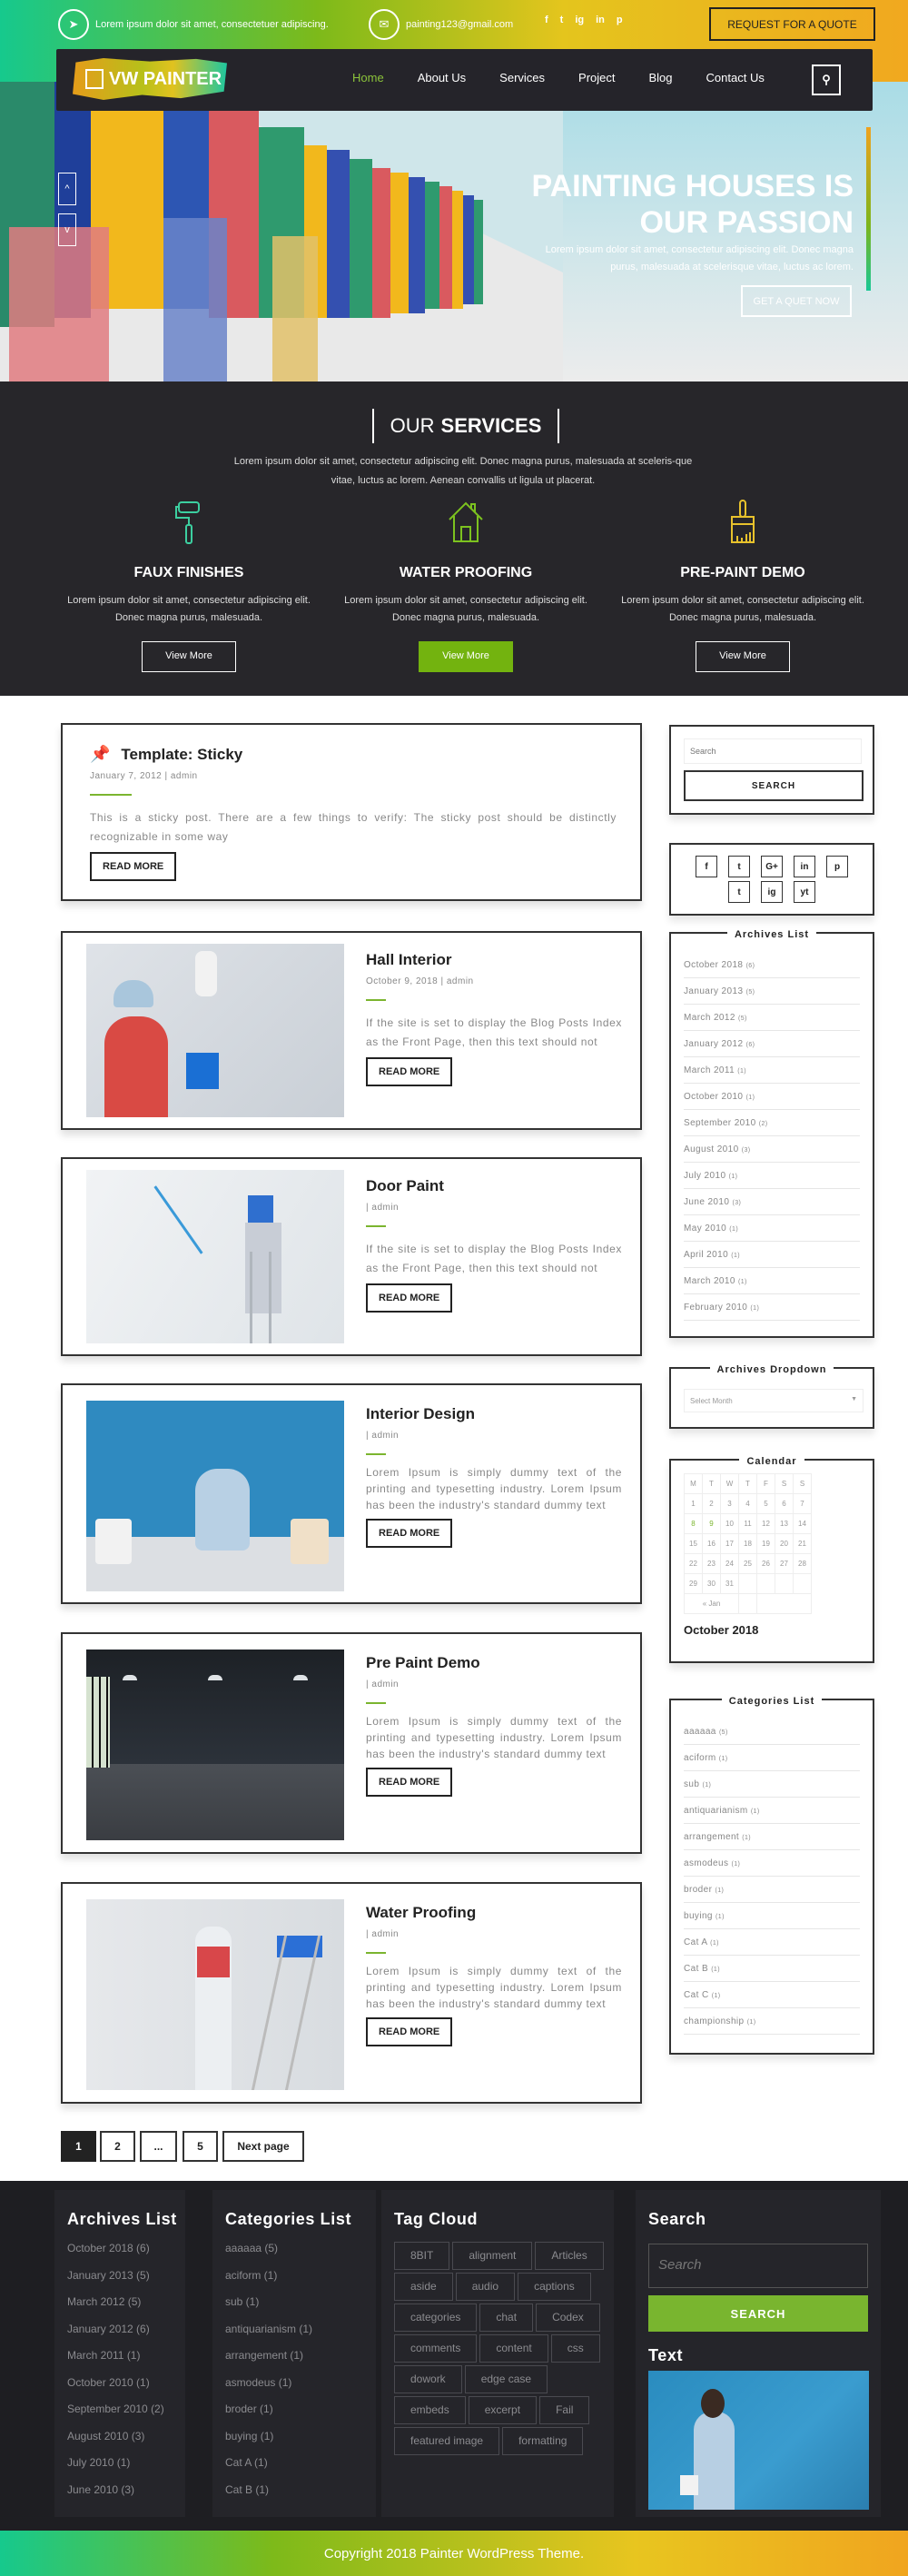 The height and width of the screenshot is (2576, 908). I want to click on list-item-label: January 2013, so click(715, 991).